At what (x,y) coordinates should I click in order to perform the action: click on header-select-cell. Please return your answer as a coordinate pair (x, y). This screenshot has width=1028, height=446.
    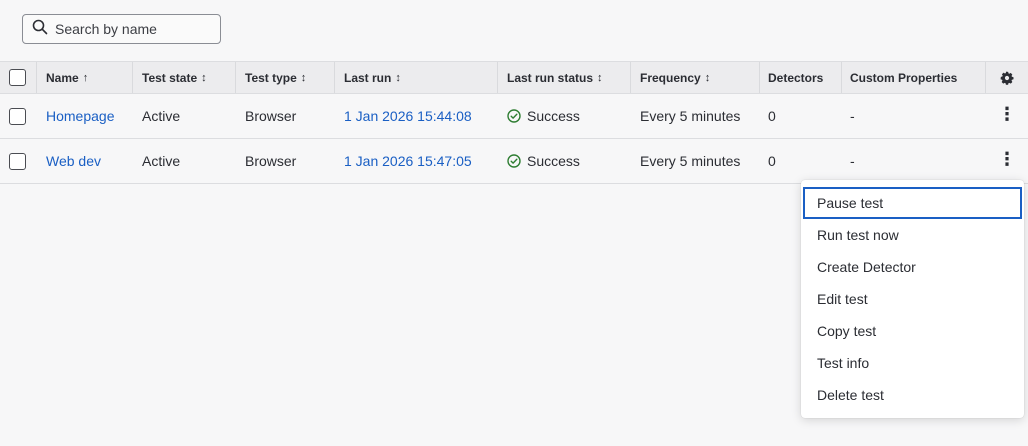
    Looking at the image, I should click on (18, 77).